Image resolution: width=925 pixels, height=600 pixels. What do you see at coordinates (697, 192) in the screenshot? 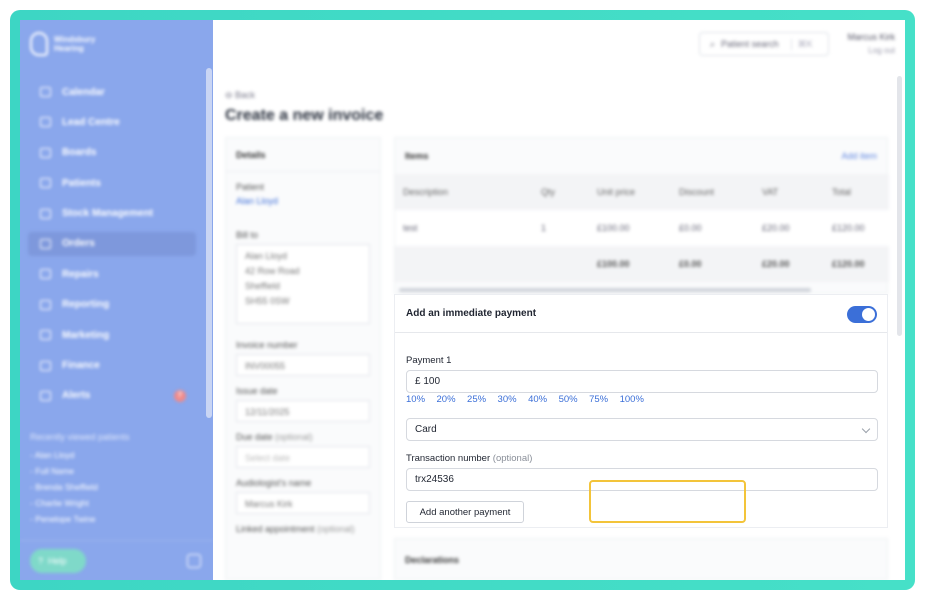
I see `column-header: Discount` at bounding box center [697, 192].